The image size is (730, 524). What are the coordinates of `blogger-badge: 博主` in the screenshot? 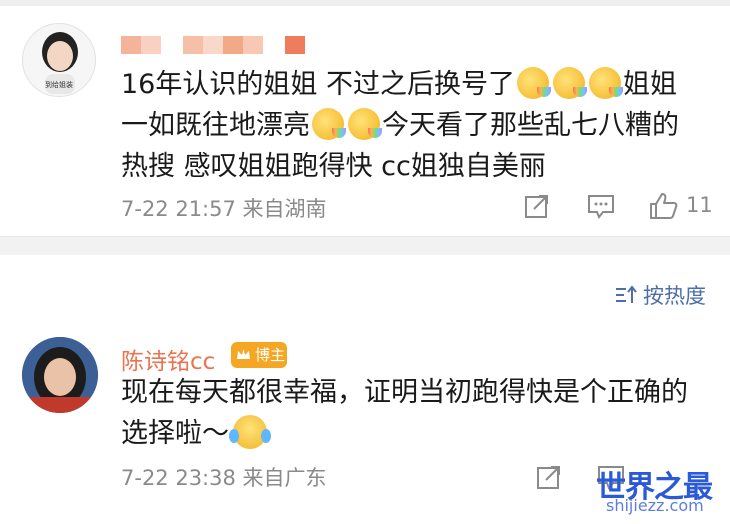 It's located at (259, 355).